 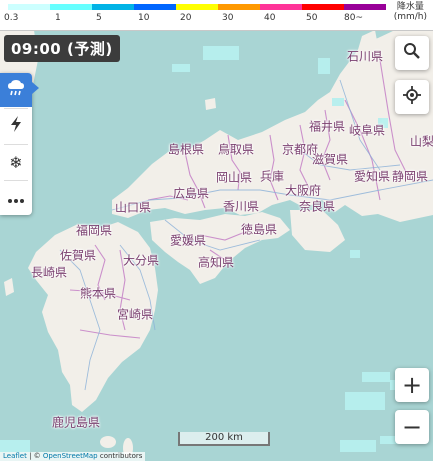 What do you see at coordinates (216, 262) in the screenshot?
I see `prefecture-label: 高知県` at bounding box center [216, 262].